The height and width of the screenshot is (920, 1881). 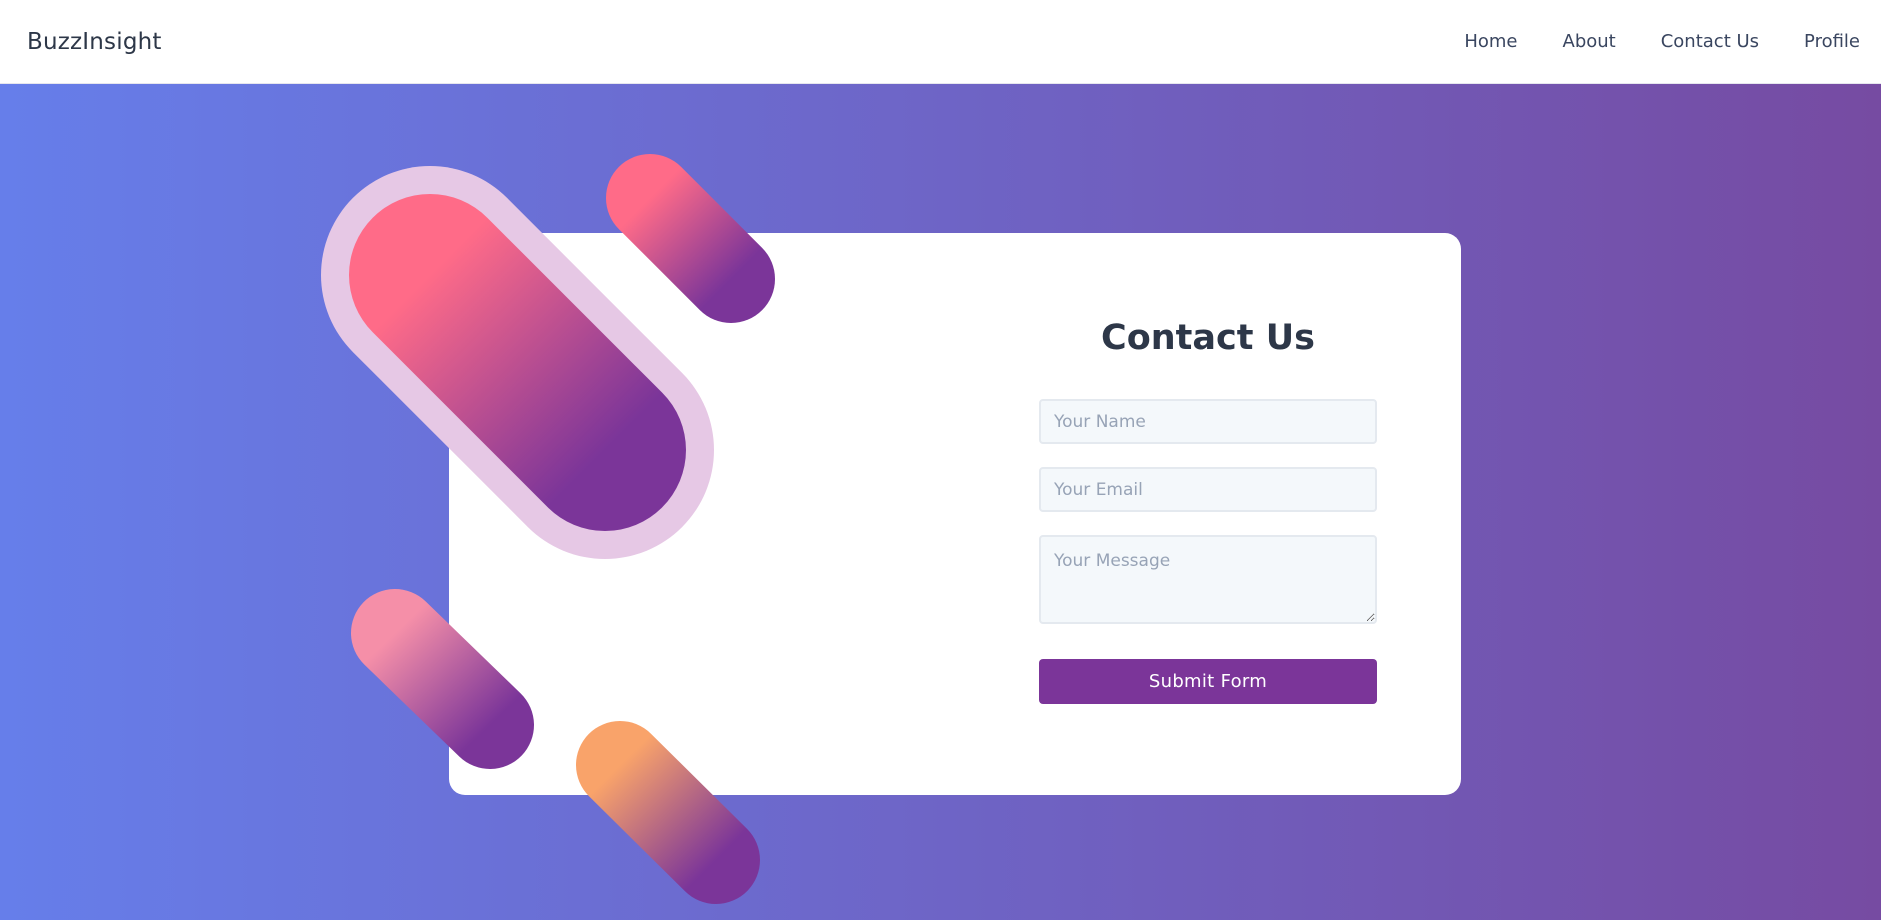 I want to click on nav-links: Home About Contact Us Profile, so click(x=1639, y=41).